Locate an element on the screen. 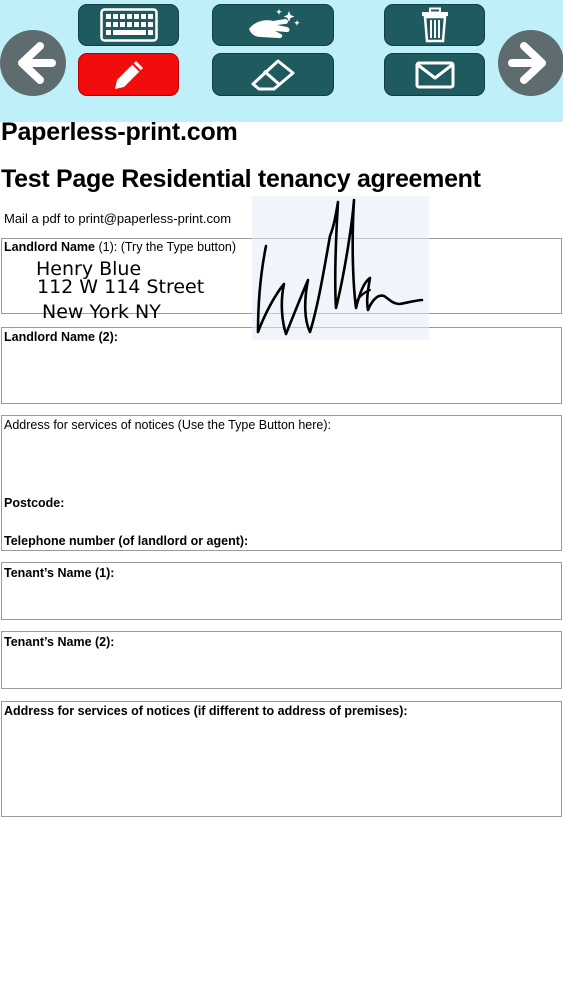  page-title: Test Page Residential tenancy agreement is located at coordinates (241, 179).